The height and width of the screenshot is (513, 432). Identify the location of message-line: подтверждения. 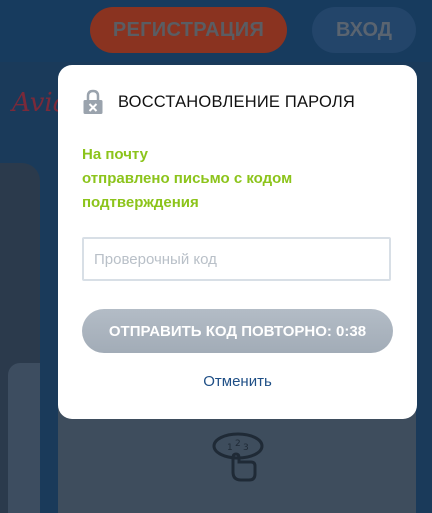
(140, 202).